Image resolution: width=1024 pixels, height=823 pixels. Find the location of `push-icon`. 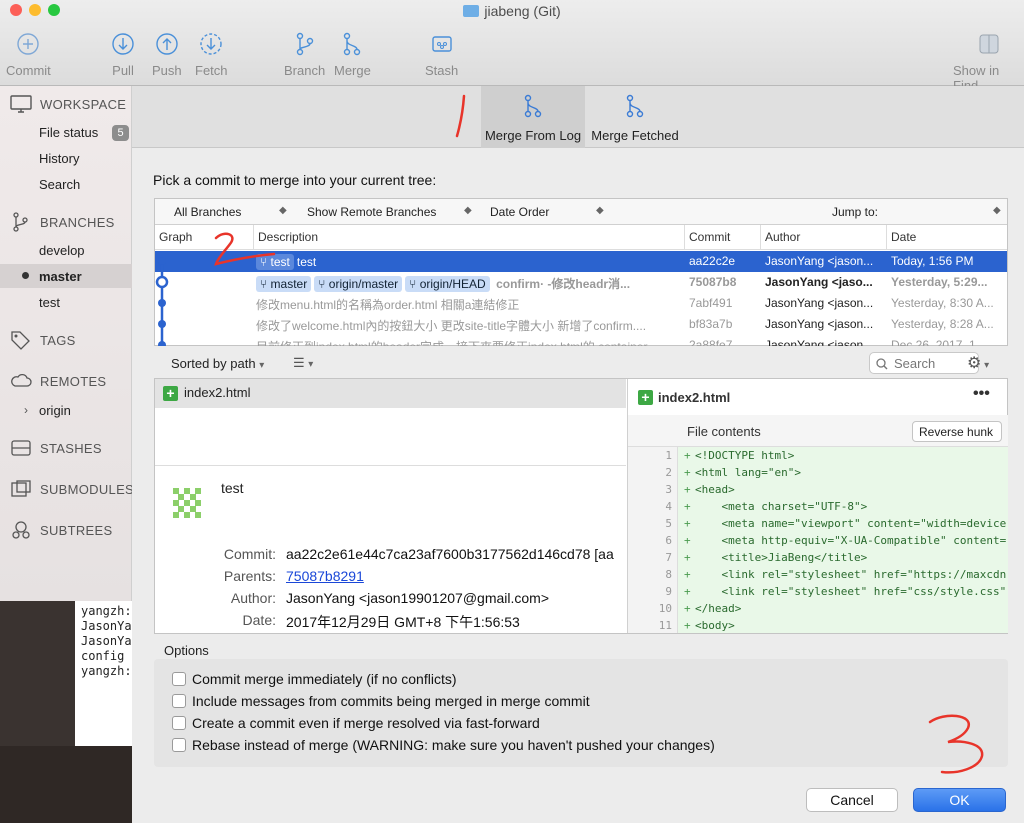

push-icon is located at coordinates (167, 44).